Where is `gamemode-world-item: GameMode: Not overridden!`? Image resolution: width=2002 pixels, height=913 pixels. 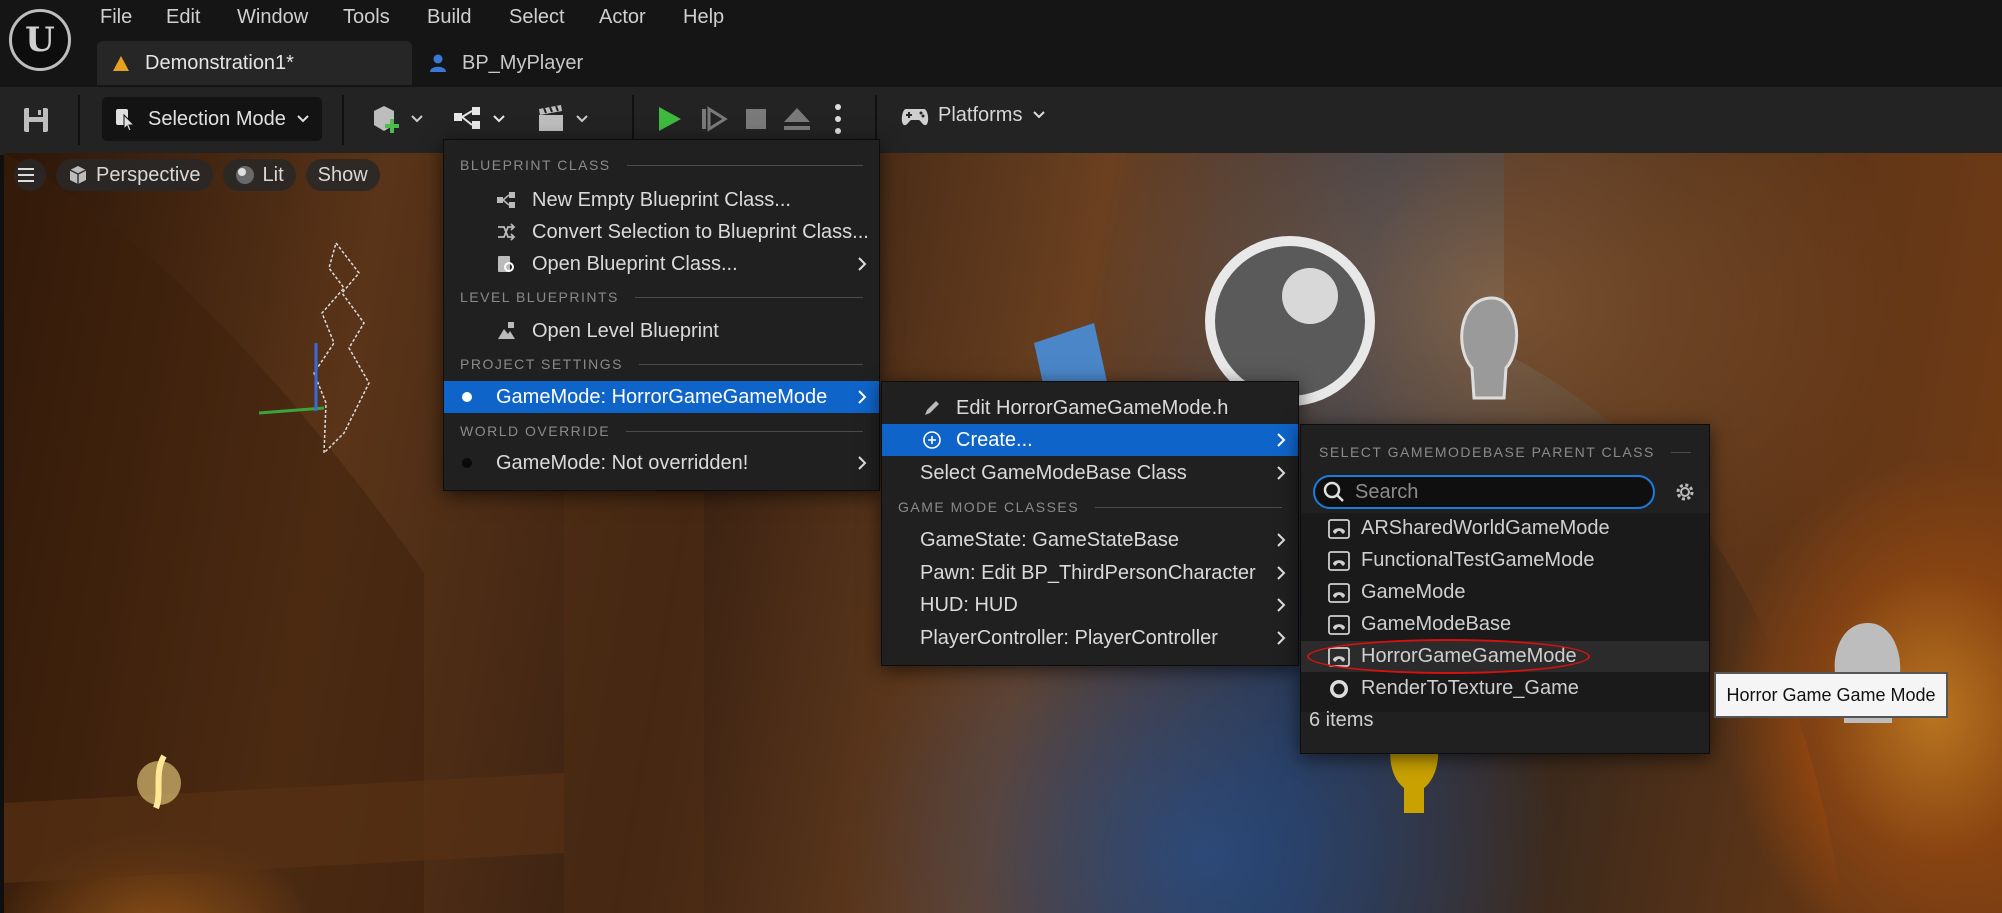 gamemode-world-item: GameMode: Not overridden! is located at coordinates (661, 463).